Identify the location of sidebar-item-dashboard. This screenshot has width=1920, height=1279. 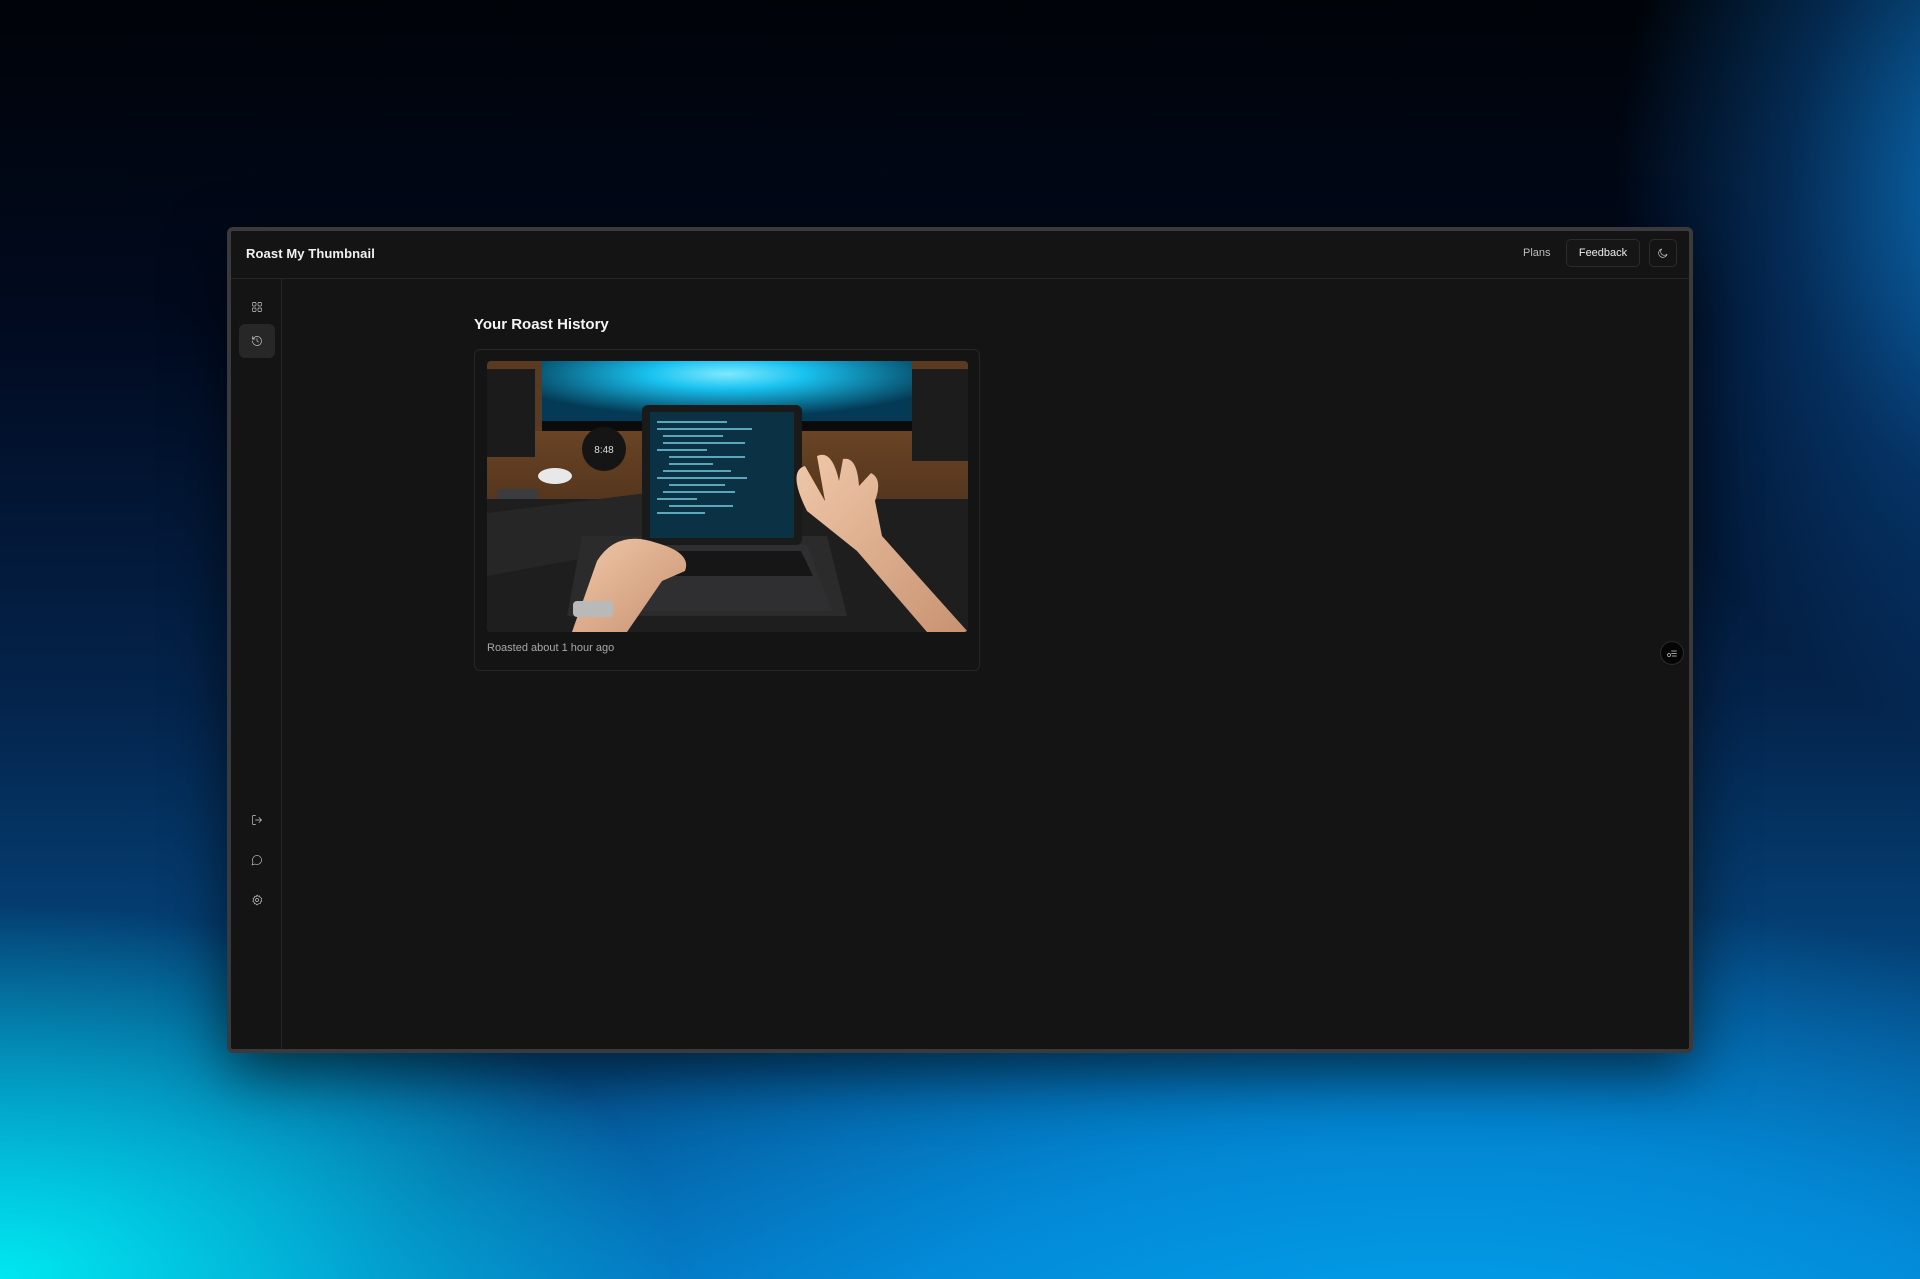
(257, 307).